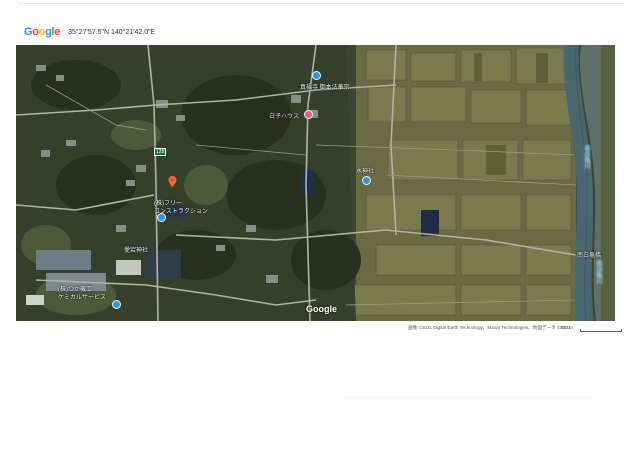 The height and width of the screenshot is (452, 640). Describe the element at coordinates (160, 152) in the screenshot. I see `route-128-badge: 128` at that location.